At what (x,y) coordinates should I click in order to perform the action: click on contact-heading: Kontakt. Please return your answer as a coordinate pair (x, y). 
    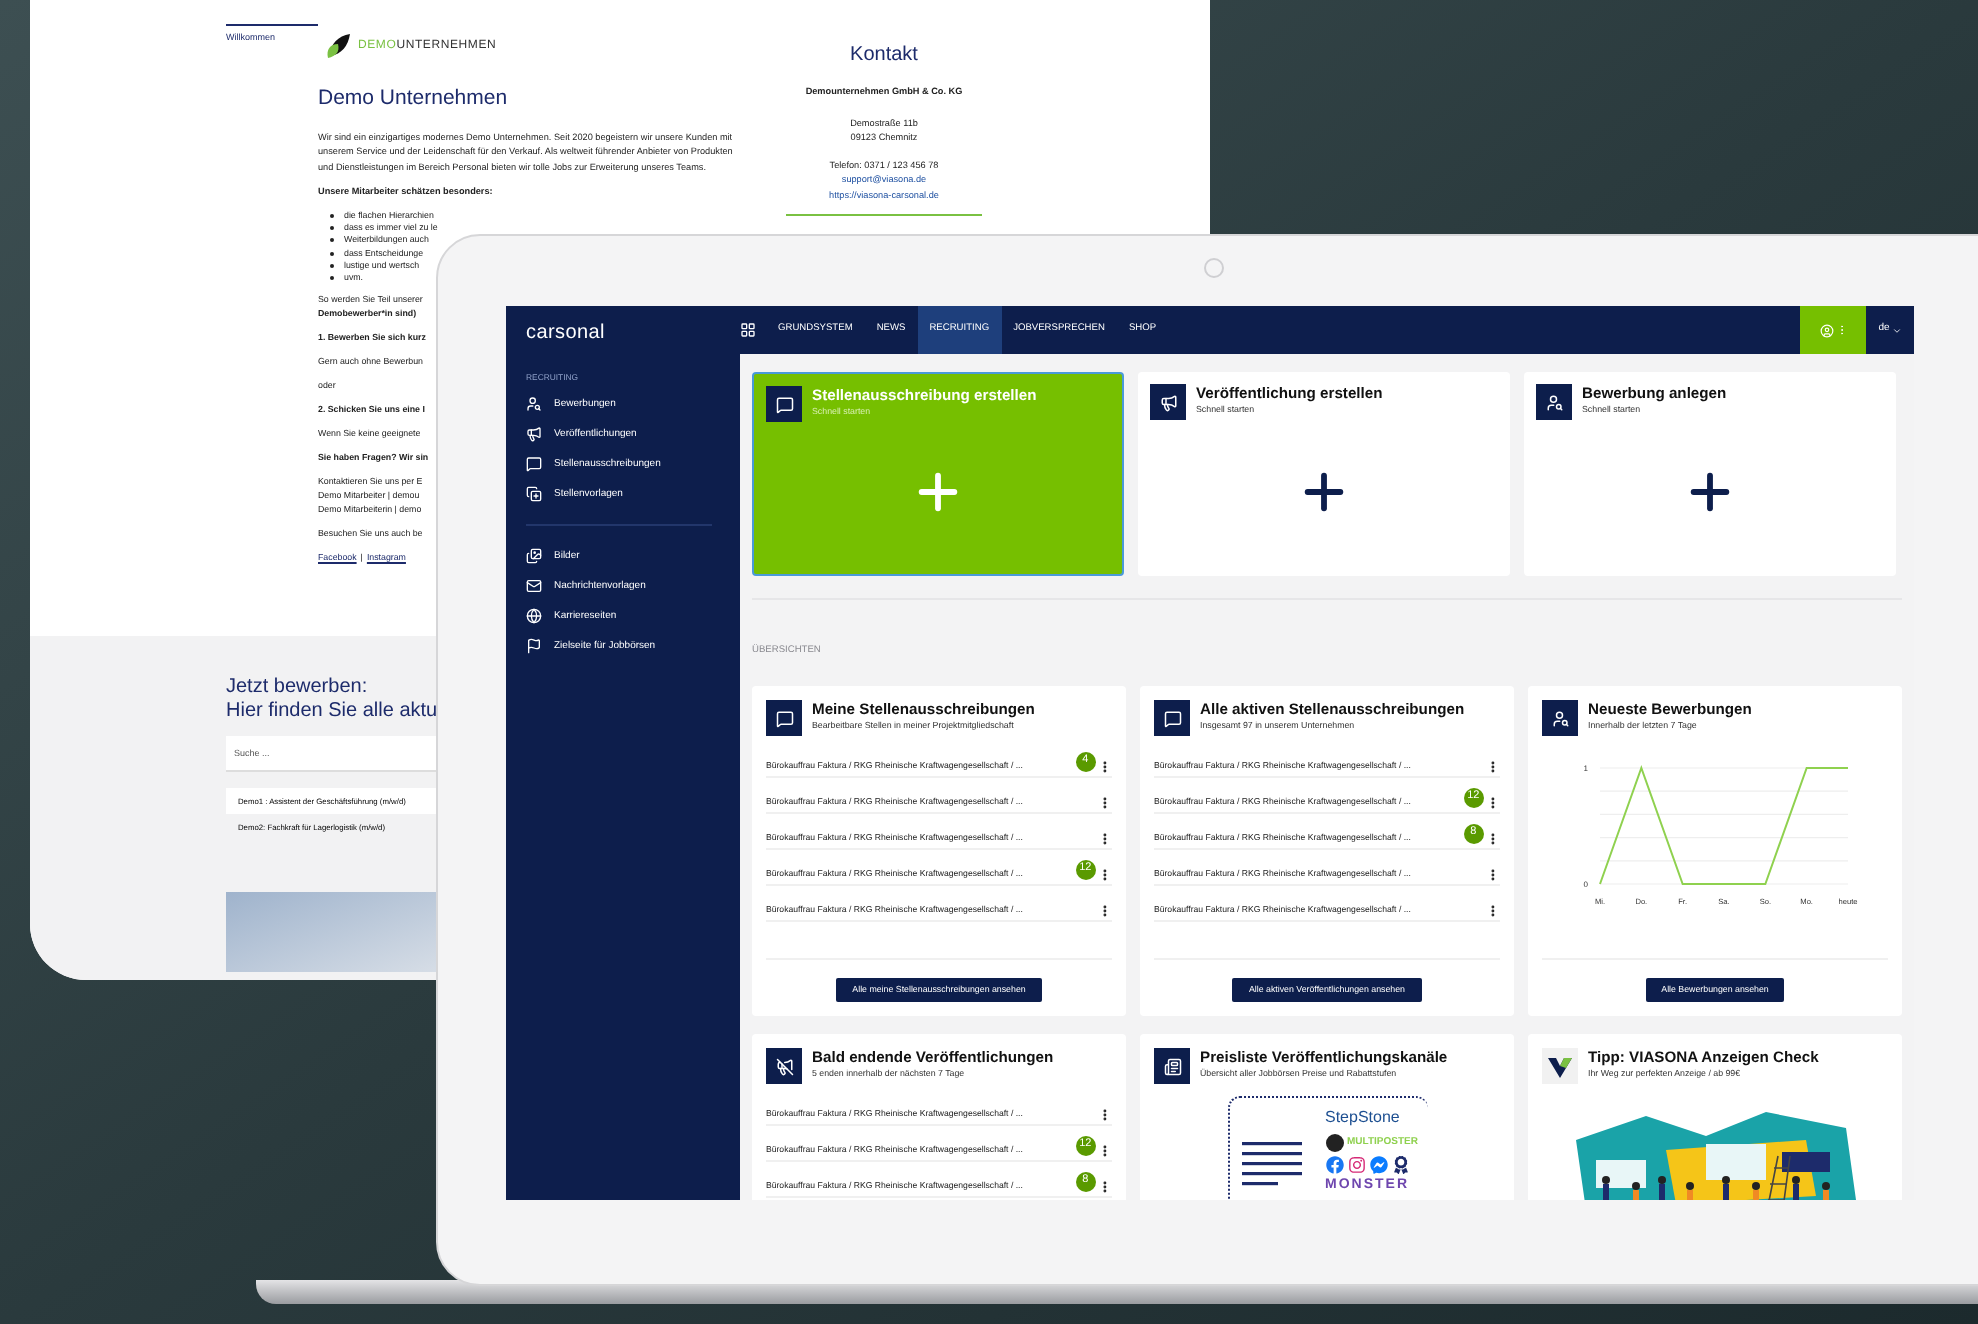
    Looking at the image, I should click on (884, 56).